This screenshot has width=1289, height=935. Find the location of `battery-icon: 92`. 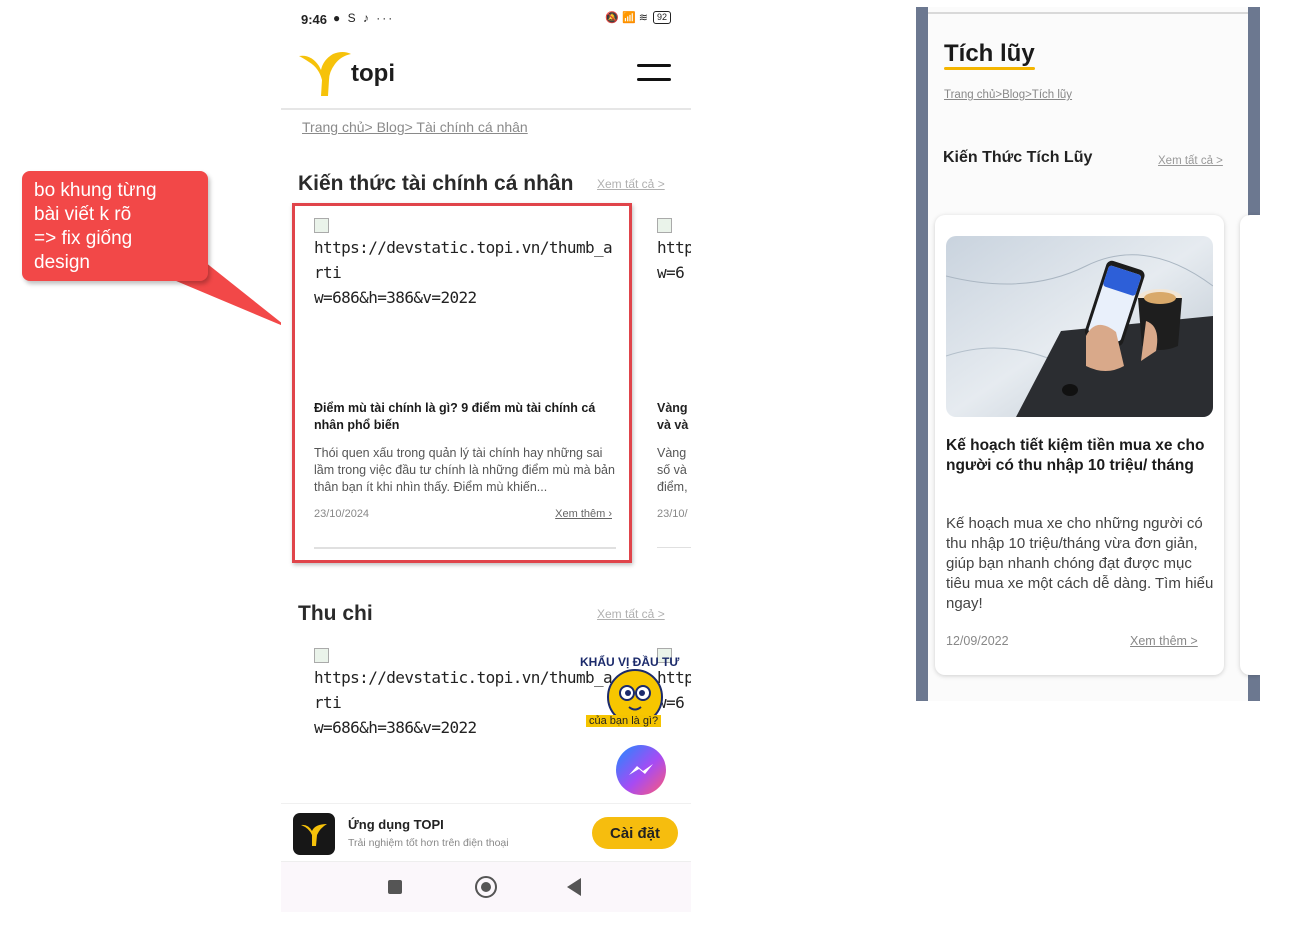

battery-icon: 92 is located at coordinates (661, 17).